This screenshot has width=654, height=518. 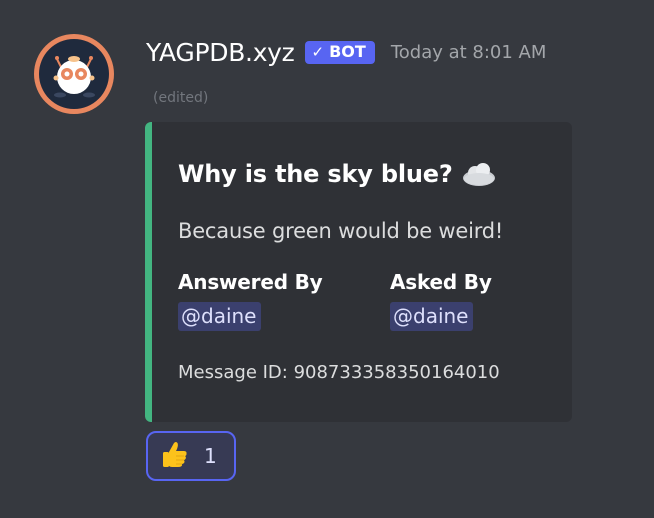 I want to click on checkmark-icon: ✓, so click(x=318, y=51).